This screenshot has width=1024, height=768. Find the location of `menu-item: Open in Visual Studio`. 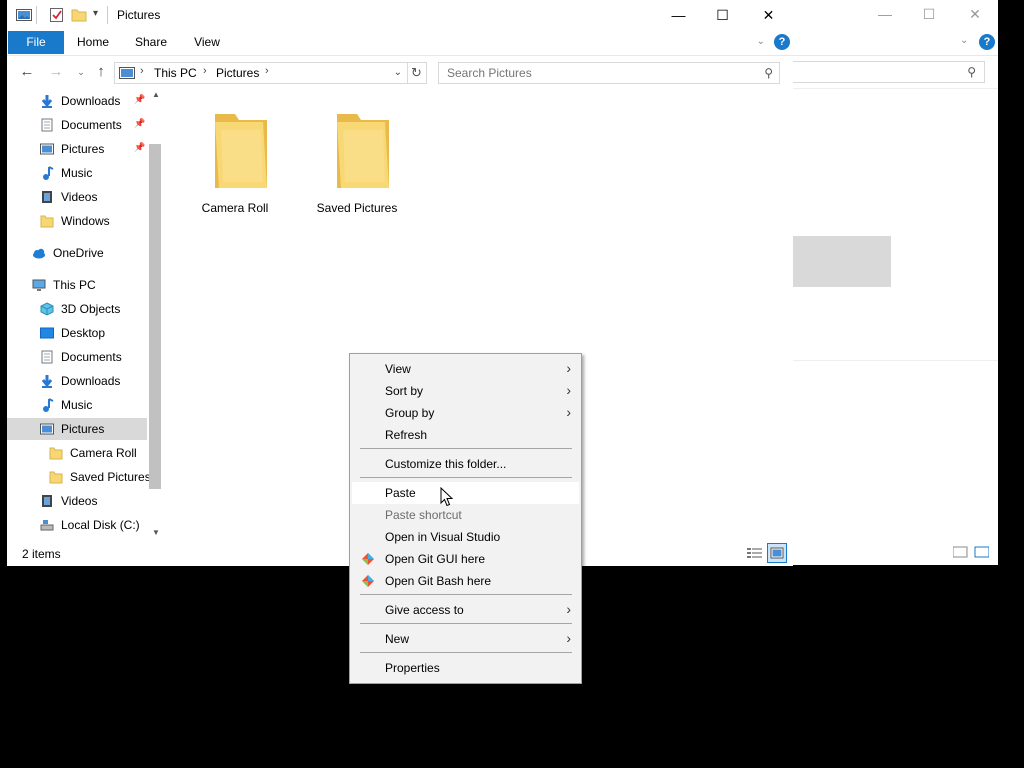

menu-item: Open in Visual Studio is located at coordinates (465, 537).